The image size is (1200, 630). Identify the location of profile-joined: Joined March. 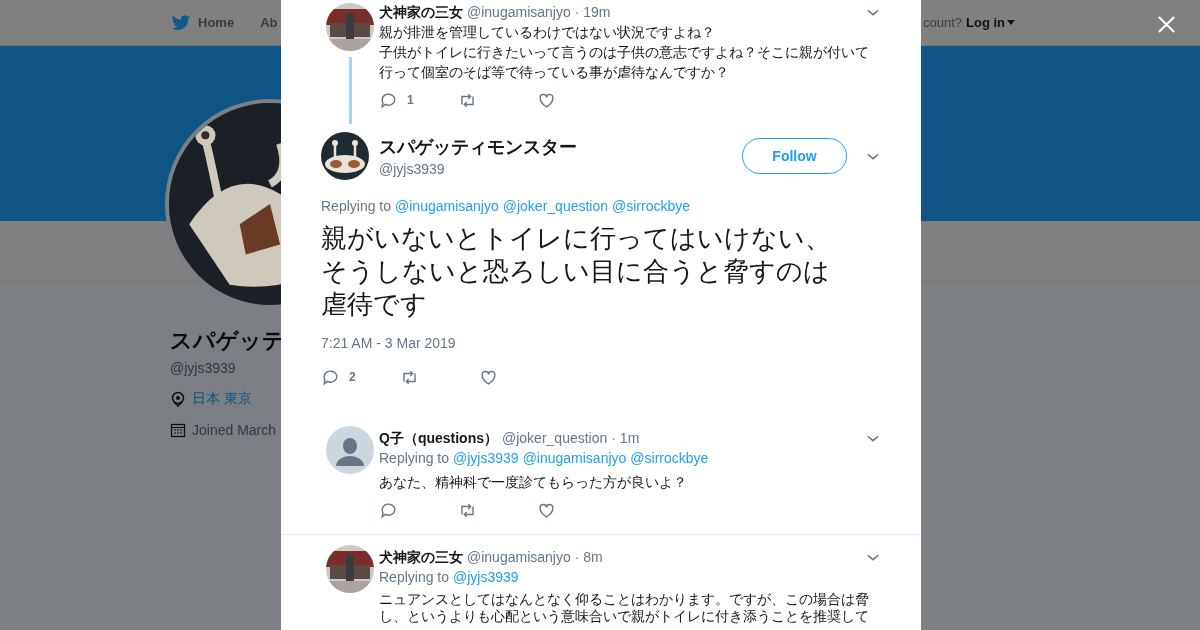
(234, 430).